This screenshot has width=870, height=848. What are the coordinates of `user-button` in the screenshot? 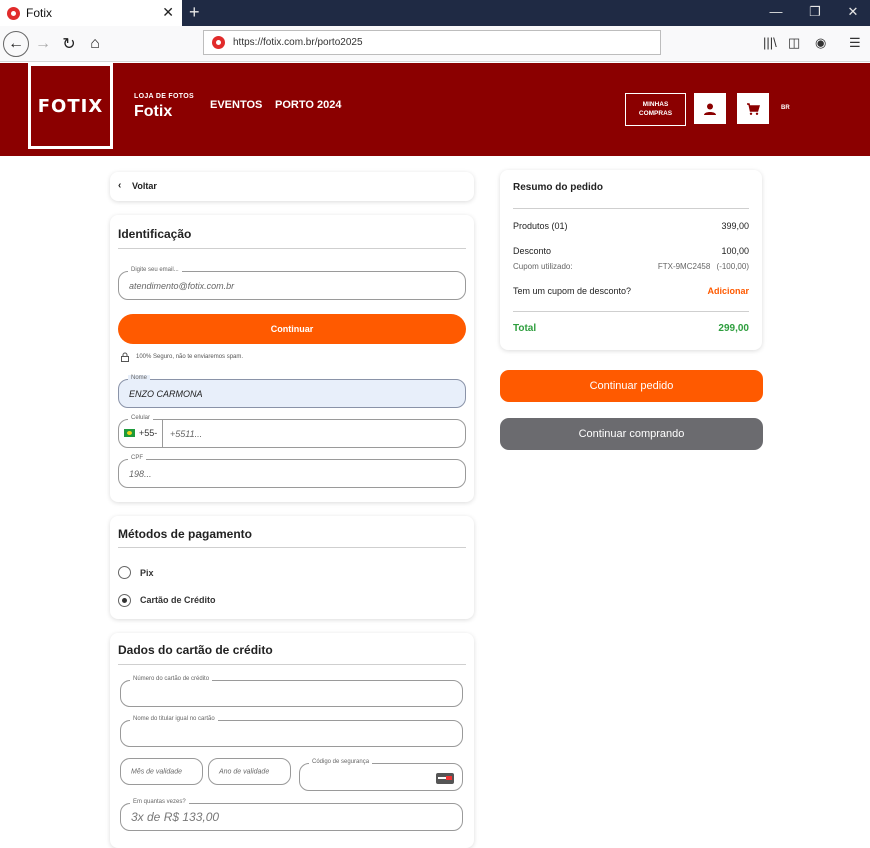 It's located at (710, 108).